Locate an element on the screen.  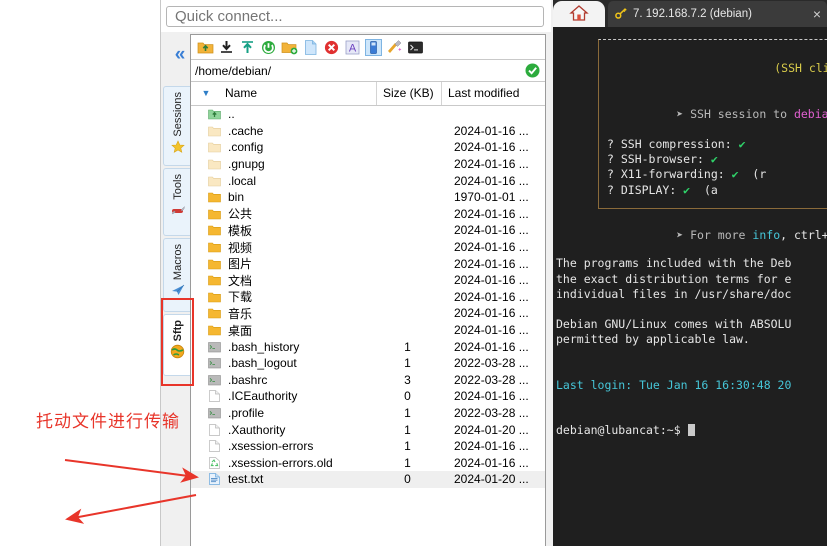
sftp-toolbar: A is located at coordinates (368, 47).